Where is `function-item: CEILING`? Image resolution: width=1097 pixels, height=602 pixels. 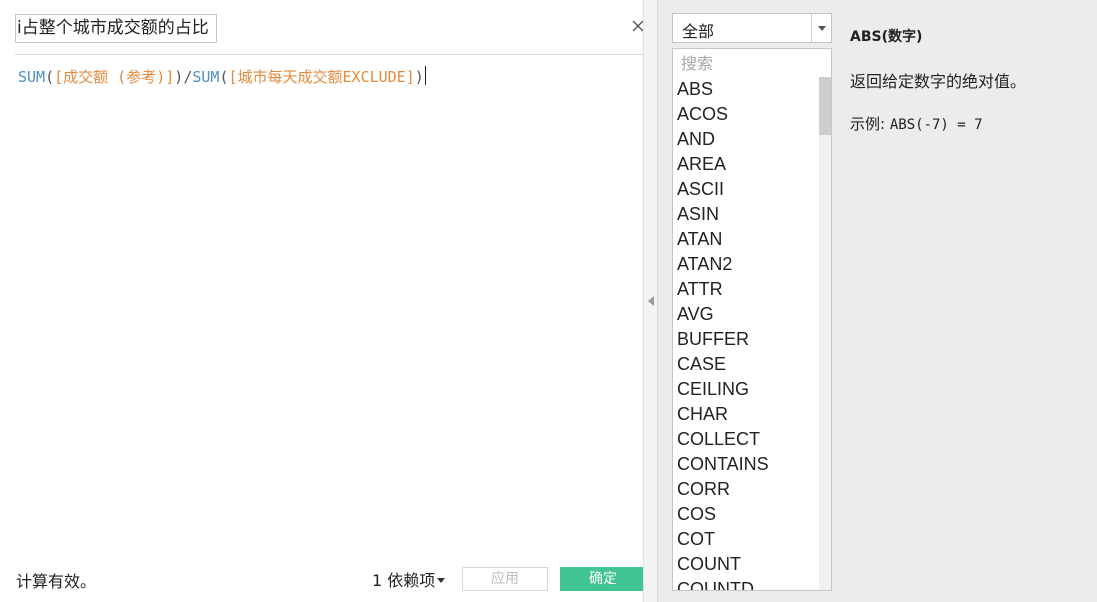
function-item: CEILING is located at coordinates (752, 389).